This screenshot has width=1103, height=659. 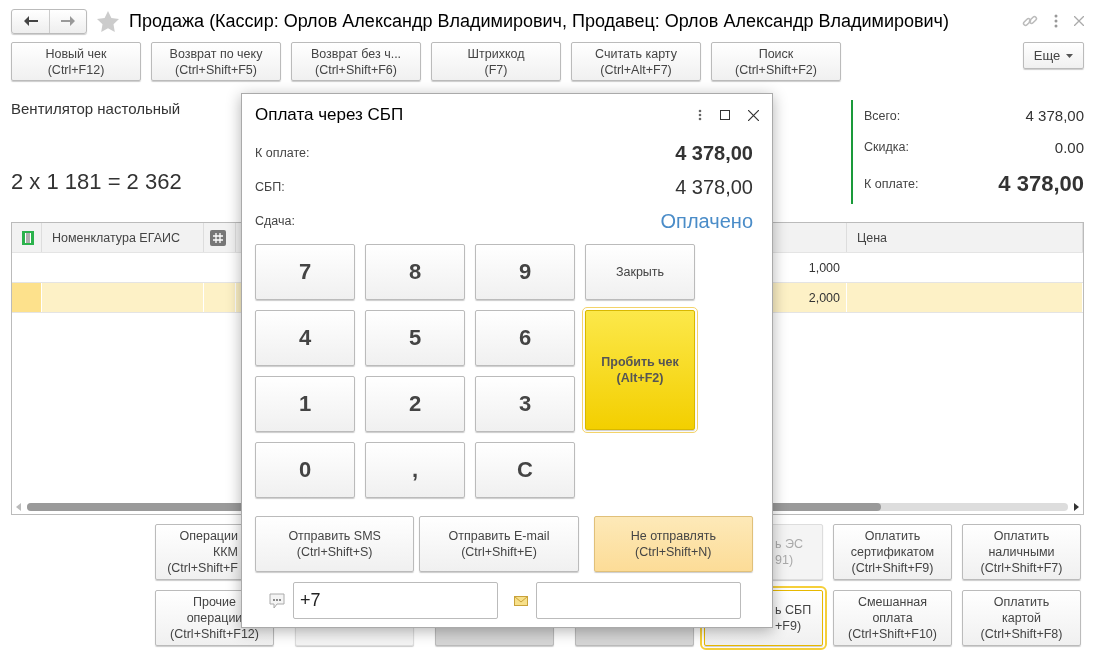 I want to click on forward-arrow-icon, so click(x=68, y=21).